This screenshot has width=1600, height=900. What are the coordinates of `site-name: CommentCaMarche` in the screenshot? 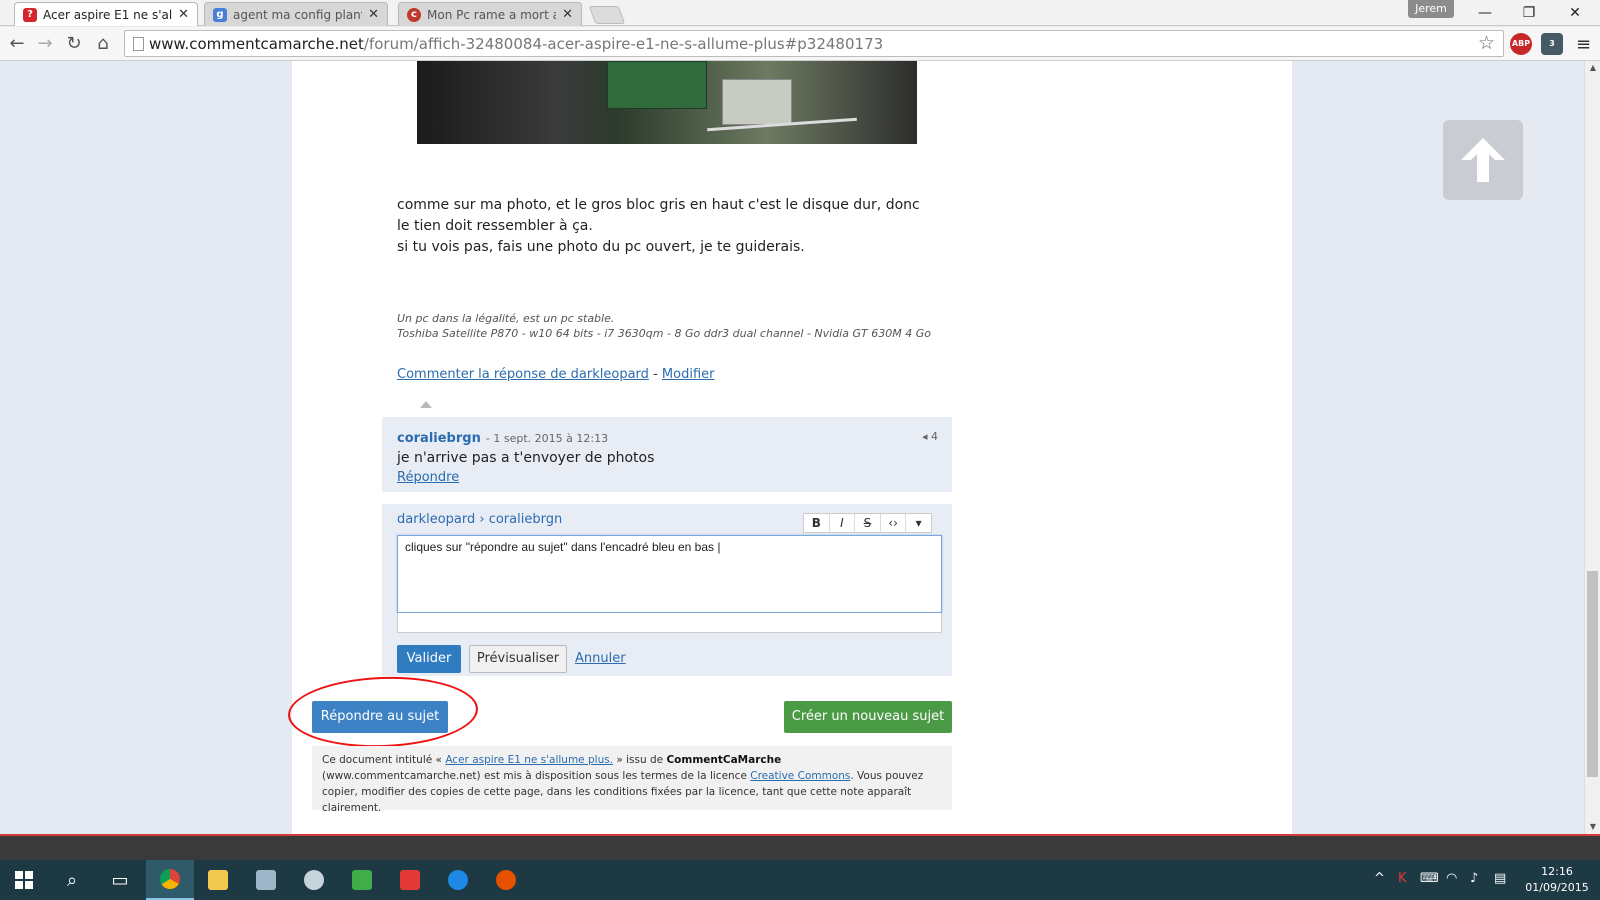 It's located at (724, 760).